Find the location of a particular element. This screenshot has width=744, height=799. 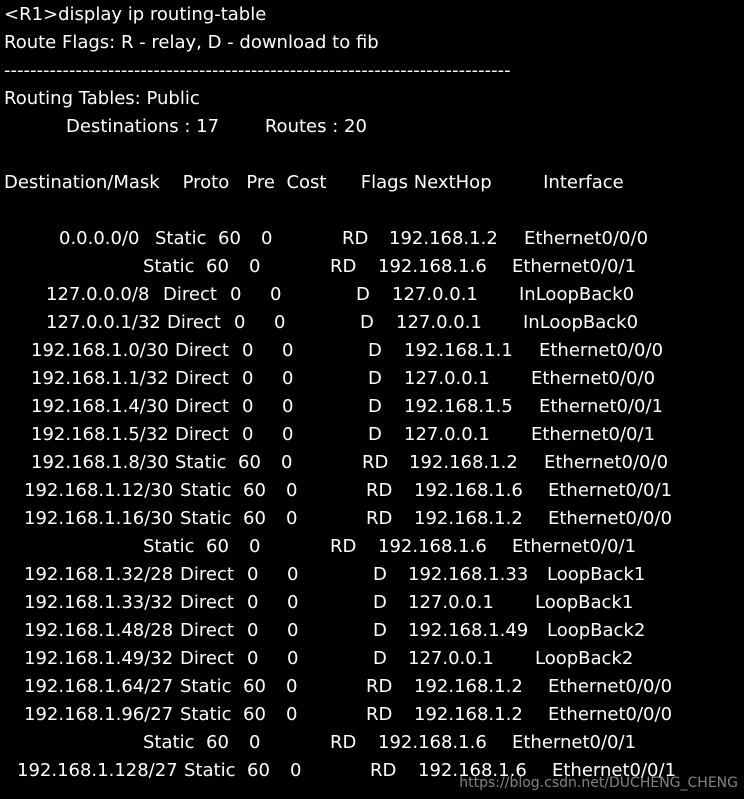

route-destination: 192.168.1.48/28 is located at coordinates (99, 630).